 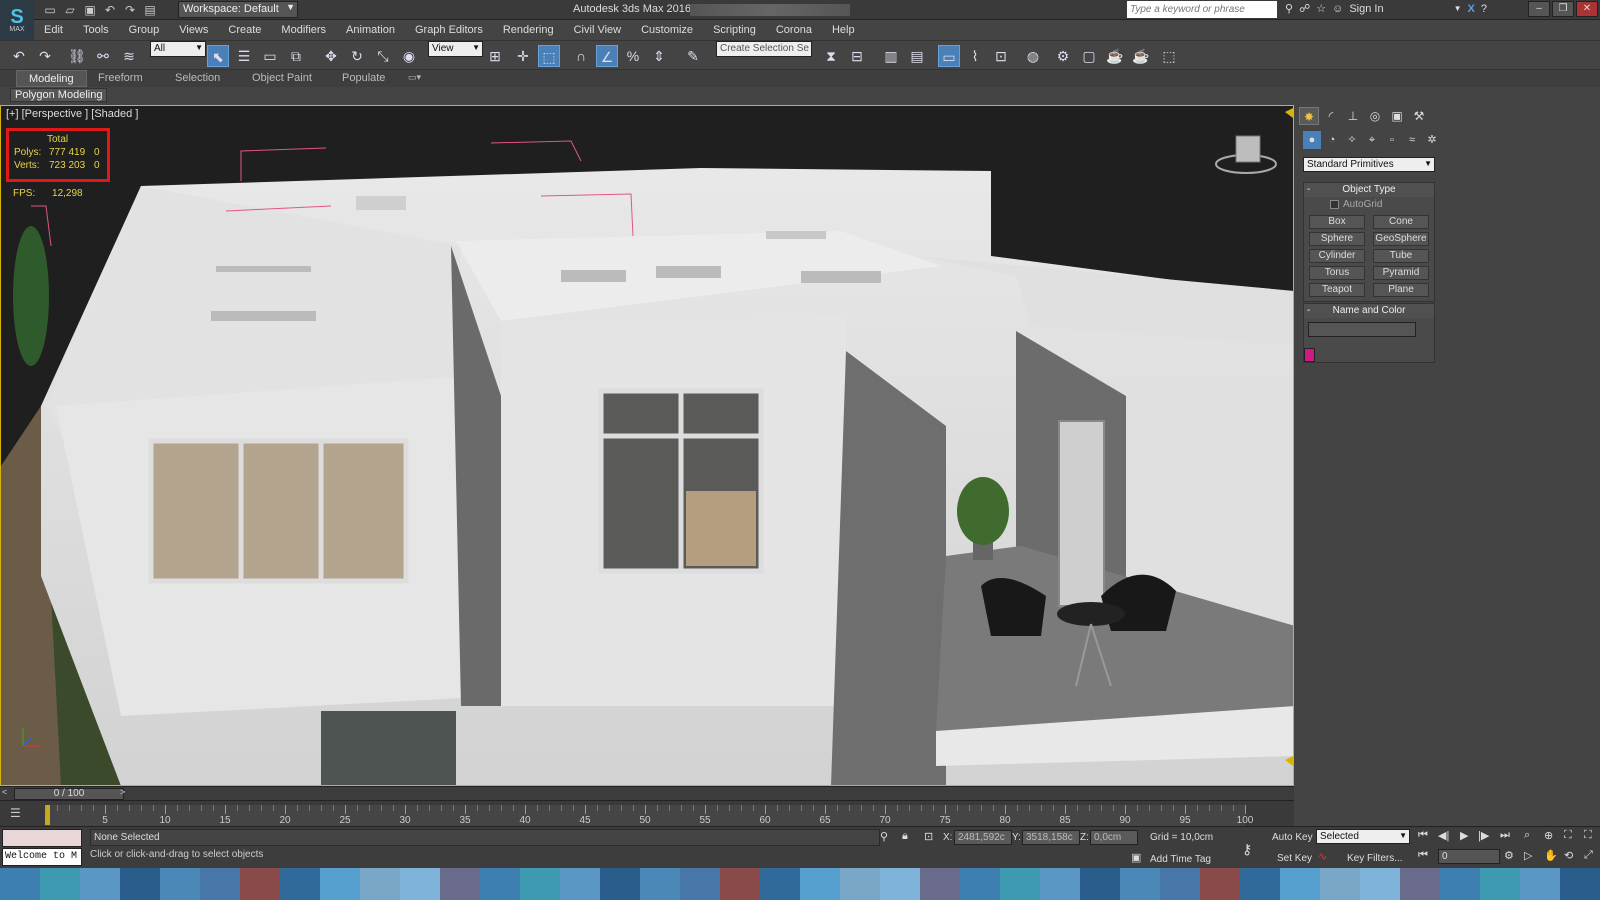 What do you see at coordinates (1509, 855) in the screenshot?
I see `time-configuration-icon: ⚙` at bounding box center [1509, 855].